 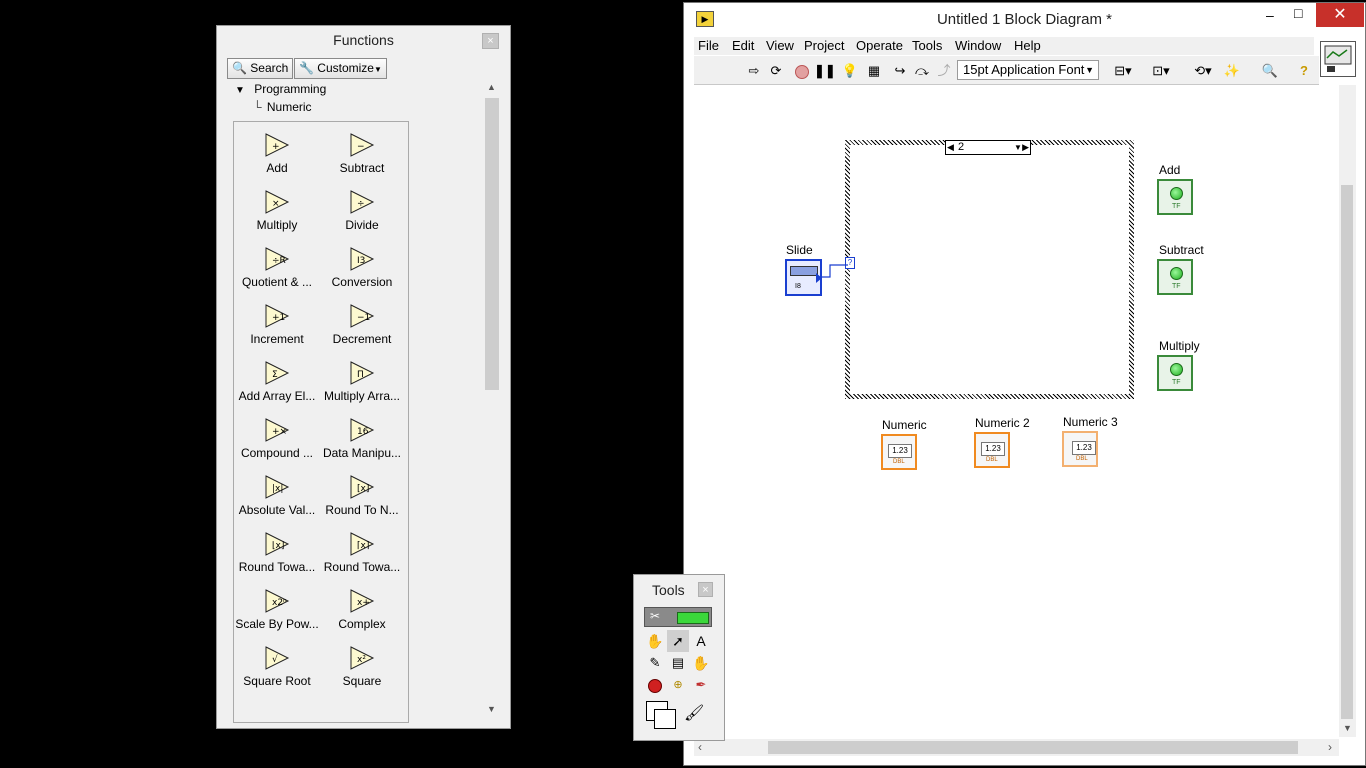 I want to click on menu-item-help: Help, so click(x=1027, y=46).